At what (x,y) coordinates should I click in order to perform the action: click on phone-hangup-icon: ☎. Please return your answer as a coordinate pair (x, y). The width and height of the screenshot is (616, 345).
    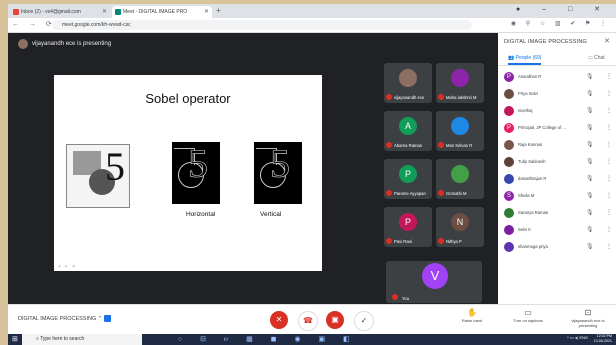
    Looking at the image, I should click on (308, 320).